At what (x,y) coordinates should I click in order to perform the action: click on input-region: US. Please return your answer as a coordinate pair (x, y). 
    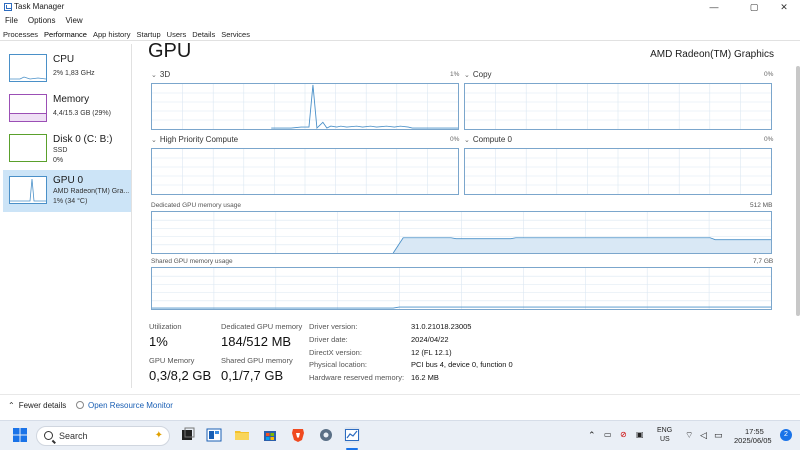
    Looking at the image, I should click on (665, 439).